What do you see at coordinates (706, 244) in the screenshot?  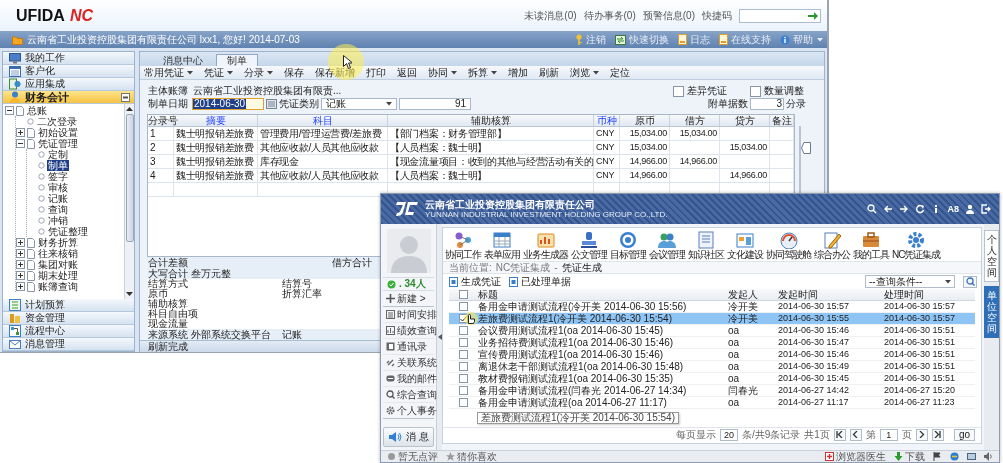 I see `app-launcher: 知识社区` at bounding box center [706, 244].